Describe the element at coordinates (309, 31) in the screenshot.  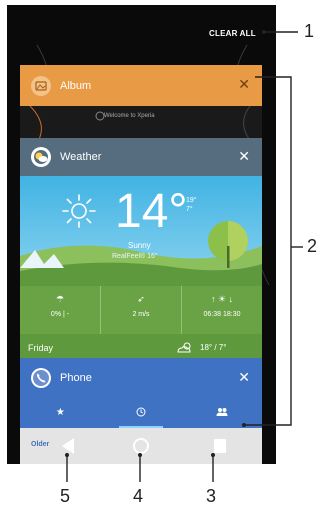
I see `callout-1: 1` at that location.